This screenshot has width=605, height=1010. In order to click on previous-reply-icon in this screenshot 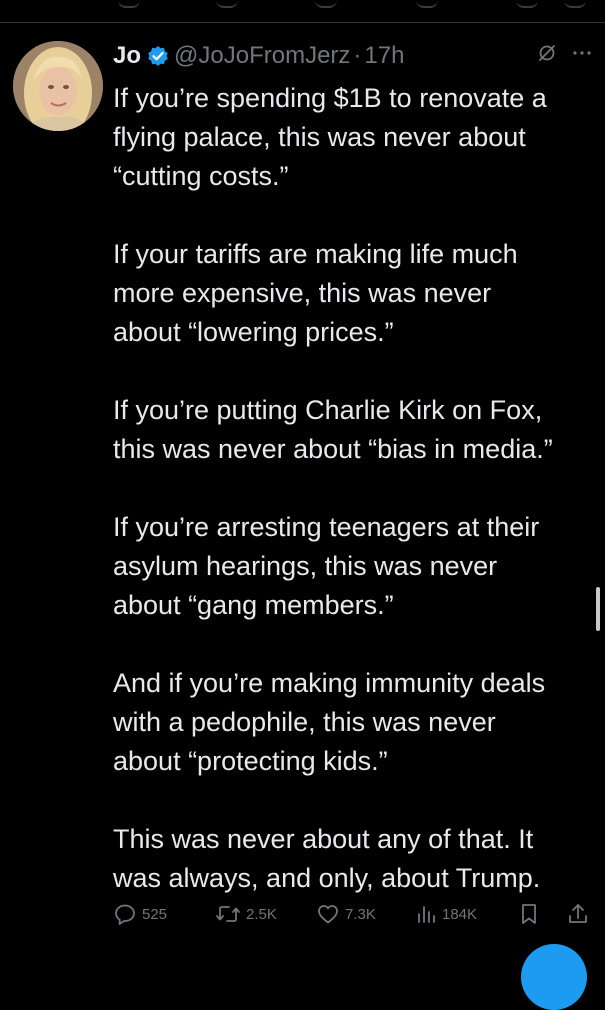, I will do `click(129, 4)`.